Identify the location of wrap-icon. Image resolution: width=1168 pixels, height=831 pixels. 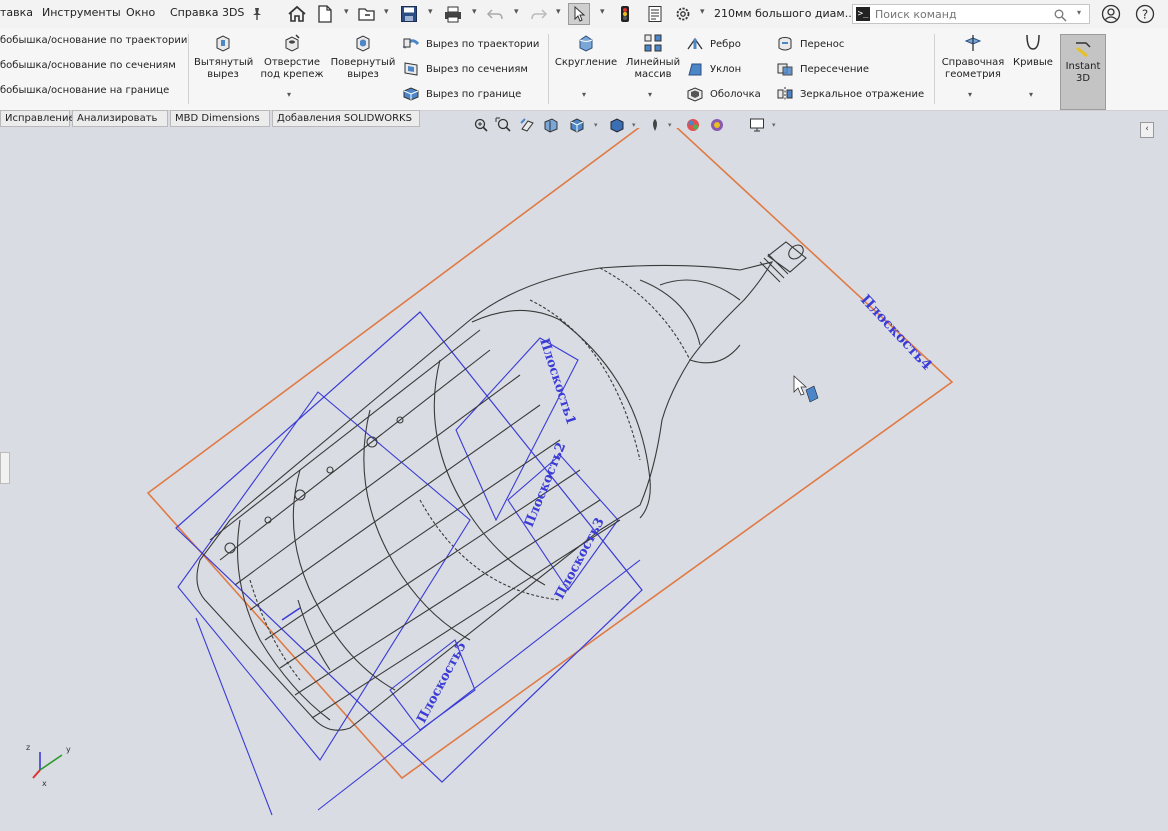
(785, 44).